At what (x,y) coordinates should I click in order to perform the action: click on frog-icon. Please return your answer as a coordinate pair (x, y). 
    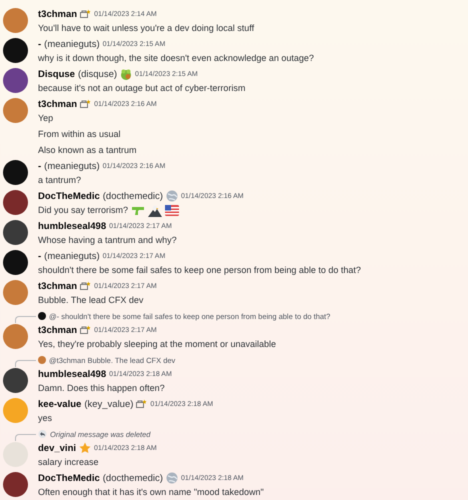
    Looking at the image, I should click on (126, 74).